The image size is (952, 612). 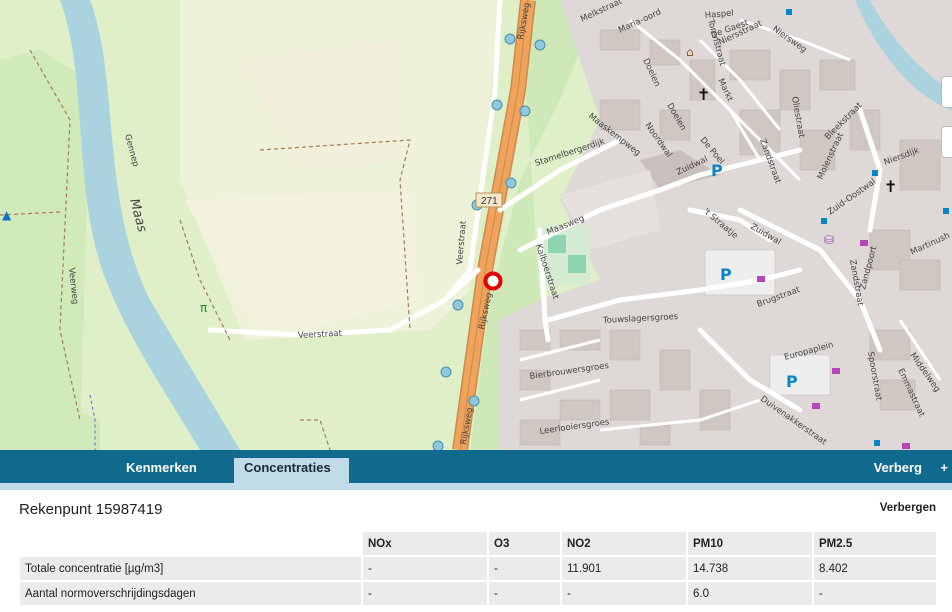 What do you see at coordinates (875, 568) in the screenshot?
I see `table-cell: 8.402` at bounding box center [875, 568].